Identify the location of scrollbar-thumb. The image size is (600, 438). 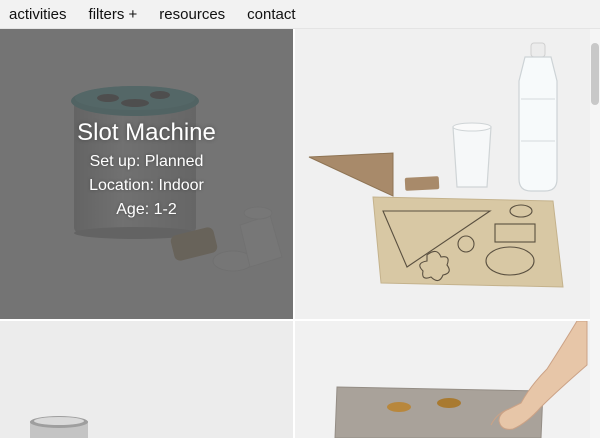
(595, 74).